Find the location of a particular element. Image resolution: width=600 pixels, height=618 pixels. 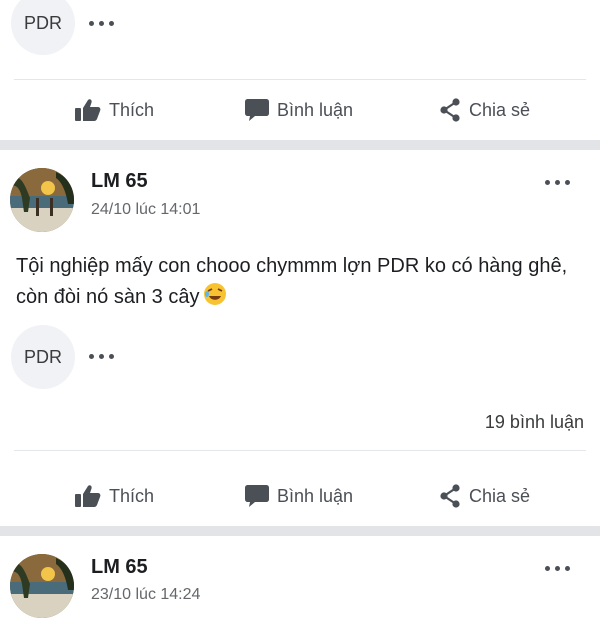

comment-count: 19 bình luận is located at coordinates (534, 422).